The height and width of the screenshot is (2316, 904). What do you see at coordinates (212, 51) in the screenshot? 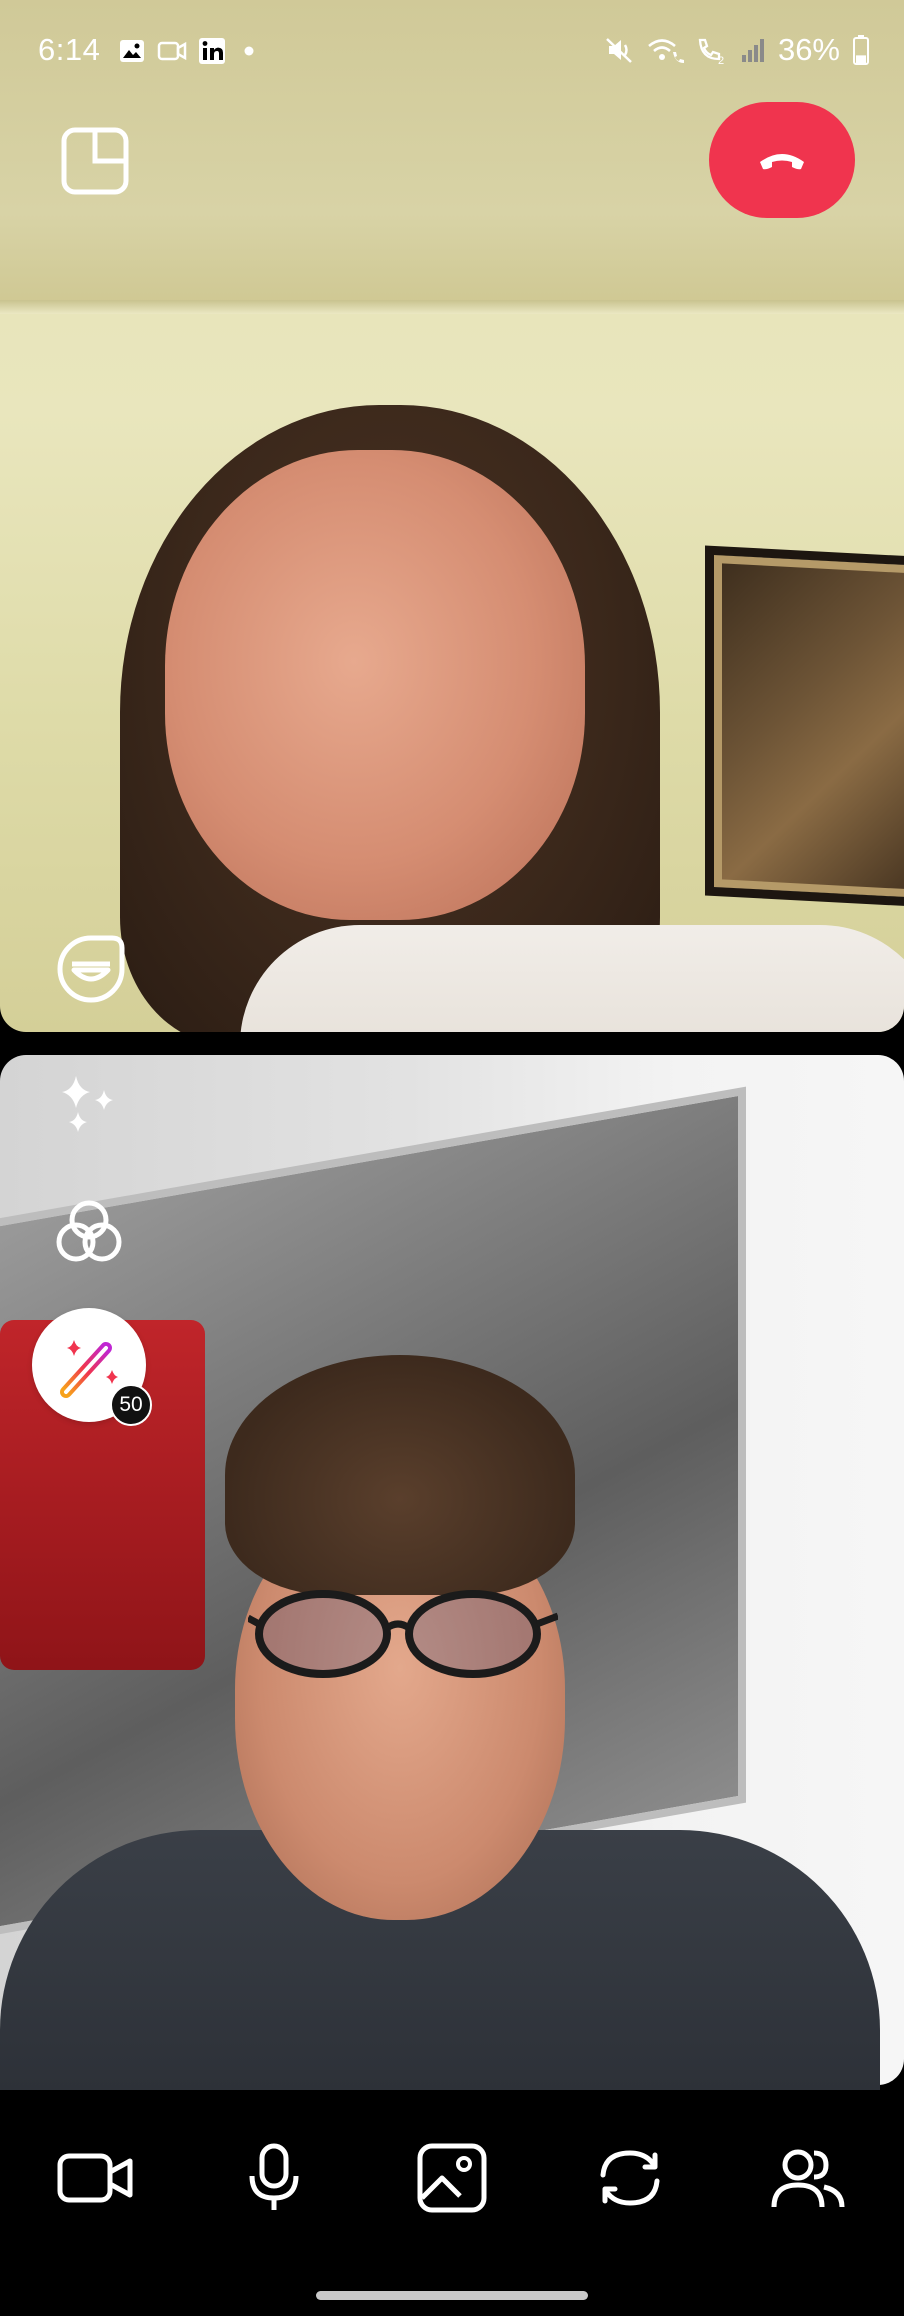
I see `linkedin-icon` at bounding box center [212, 51].